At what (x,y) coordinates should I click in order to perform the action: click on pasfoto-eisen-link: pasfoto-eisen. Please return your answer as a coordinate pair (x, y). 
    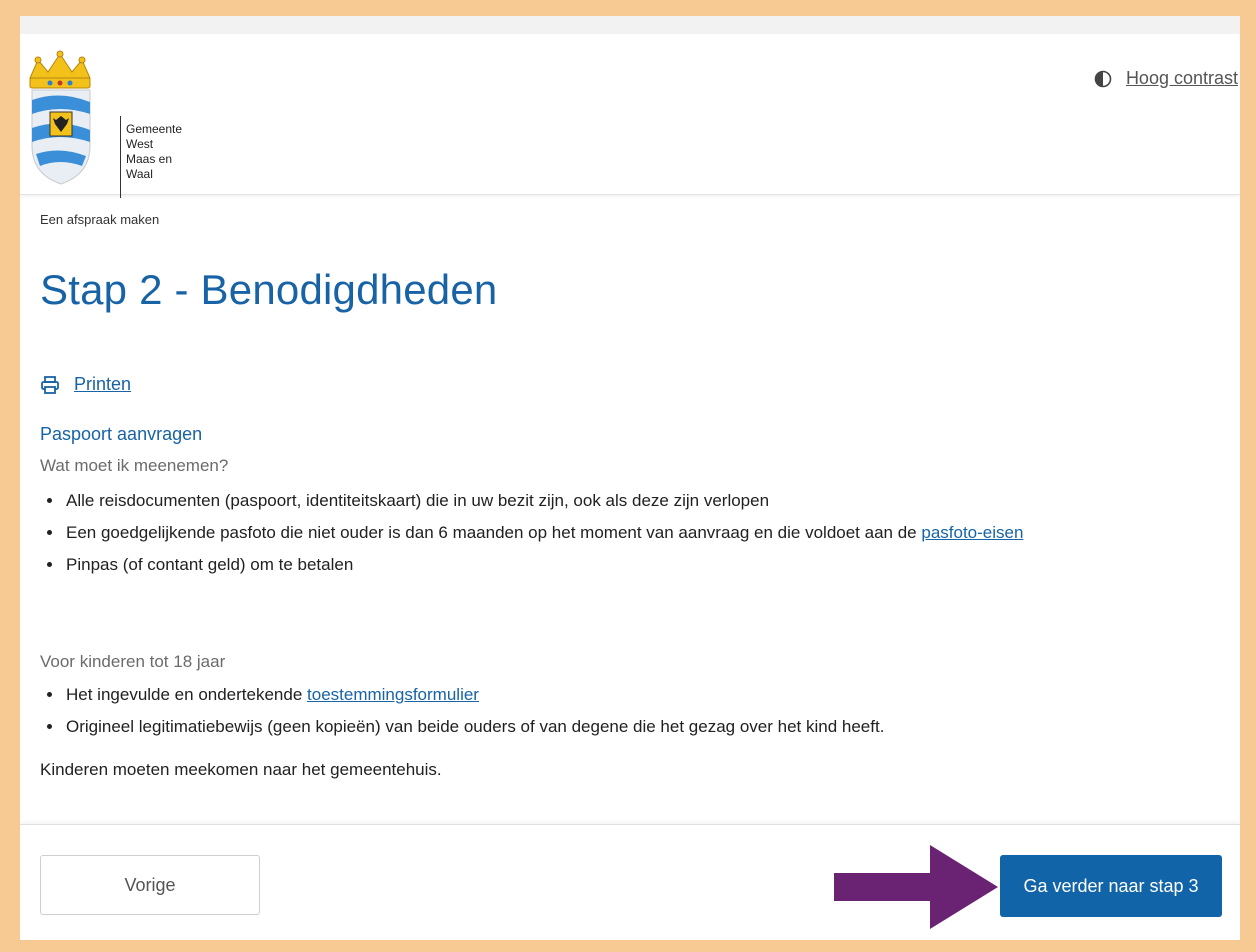
    Looking at the image, I should click on (972, 532).